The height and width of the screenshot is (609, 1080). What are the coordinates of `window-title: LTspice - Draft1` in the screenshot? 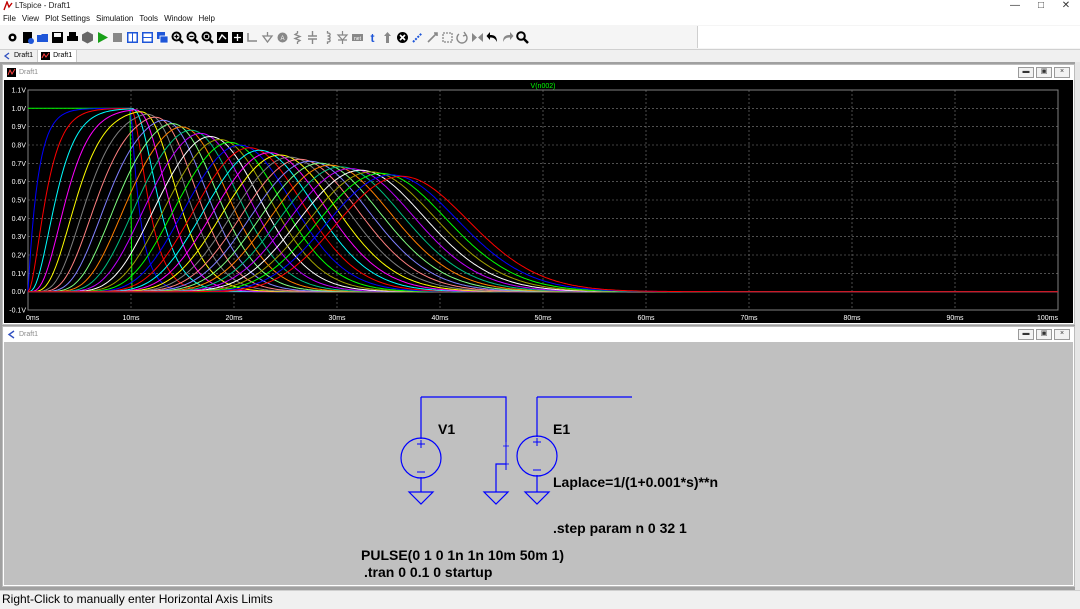 It's located at (43, 5).